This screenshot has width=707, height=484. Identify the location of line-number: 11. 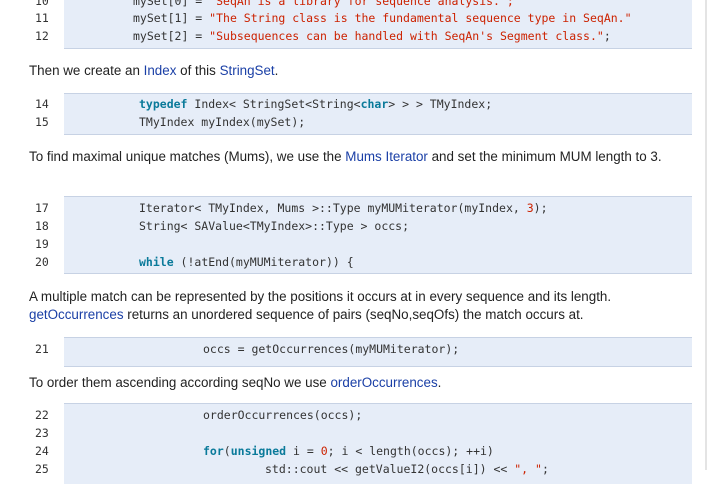
(42, 18).